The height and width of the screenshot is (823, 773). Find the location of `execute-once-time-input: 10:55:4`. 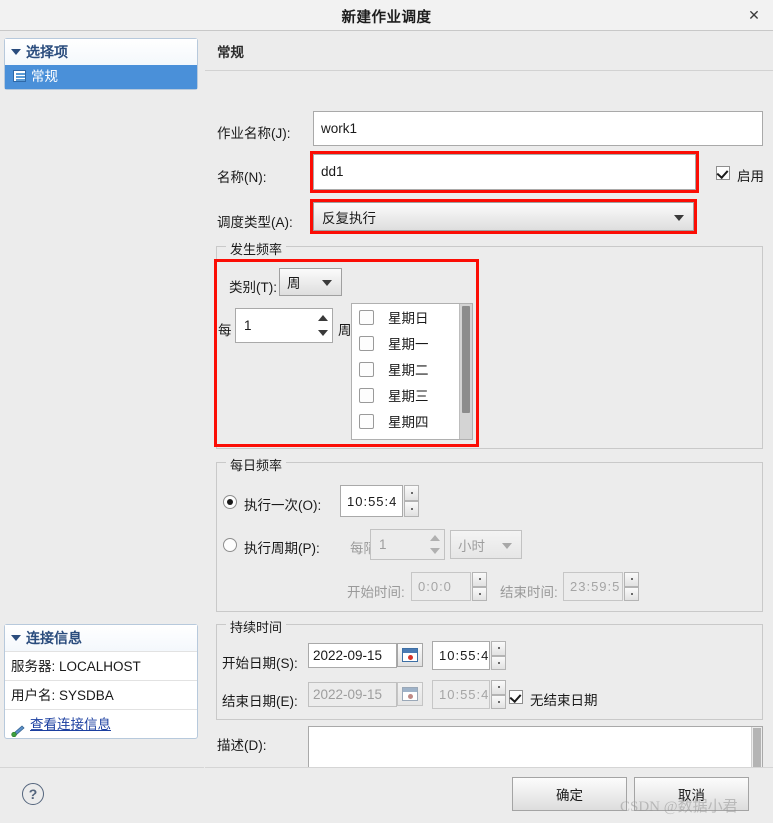

execute-once-time-input: 10:55:4 is located at coordinates (371, 501).